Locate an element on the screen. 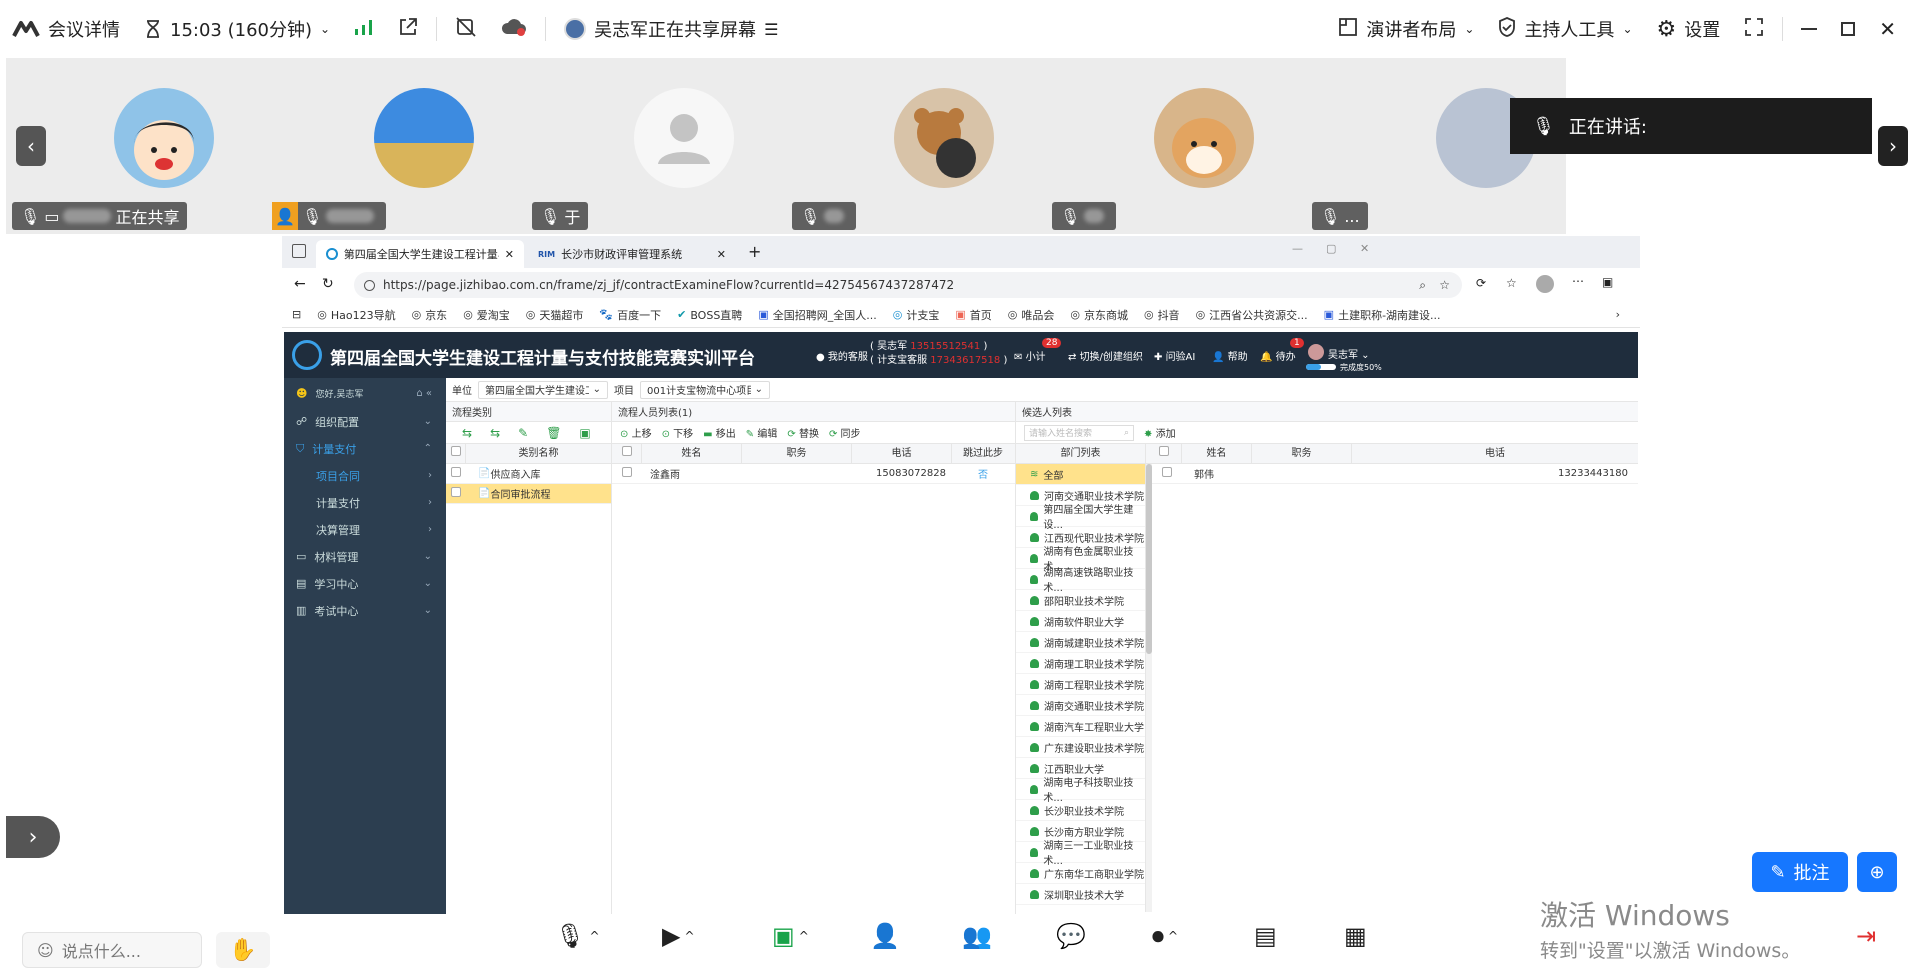 The image size is (1920, 969). bookmark: ◎ Hao123导航 is located at coordinates (356, 315).